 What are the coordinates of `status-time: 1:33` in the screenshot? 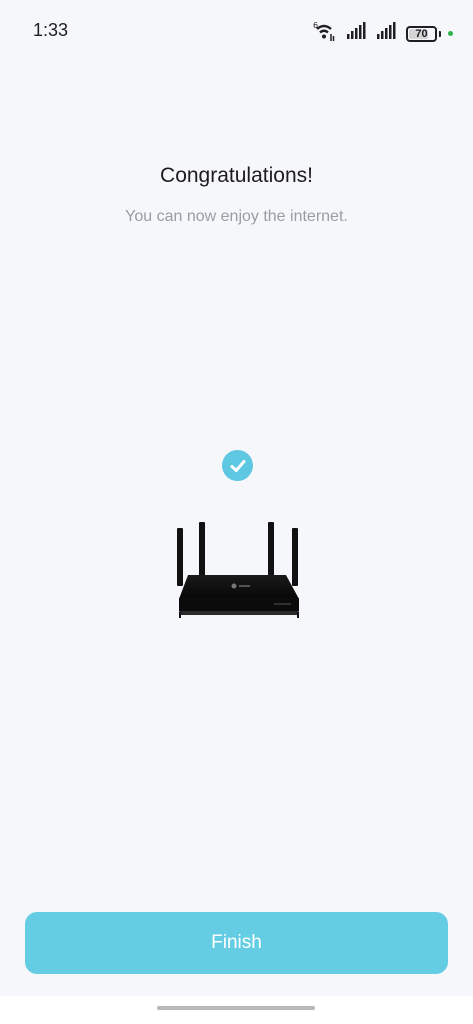 It's located at (51, 30).